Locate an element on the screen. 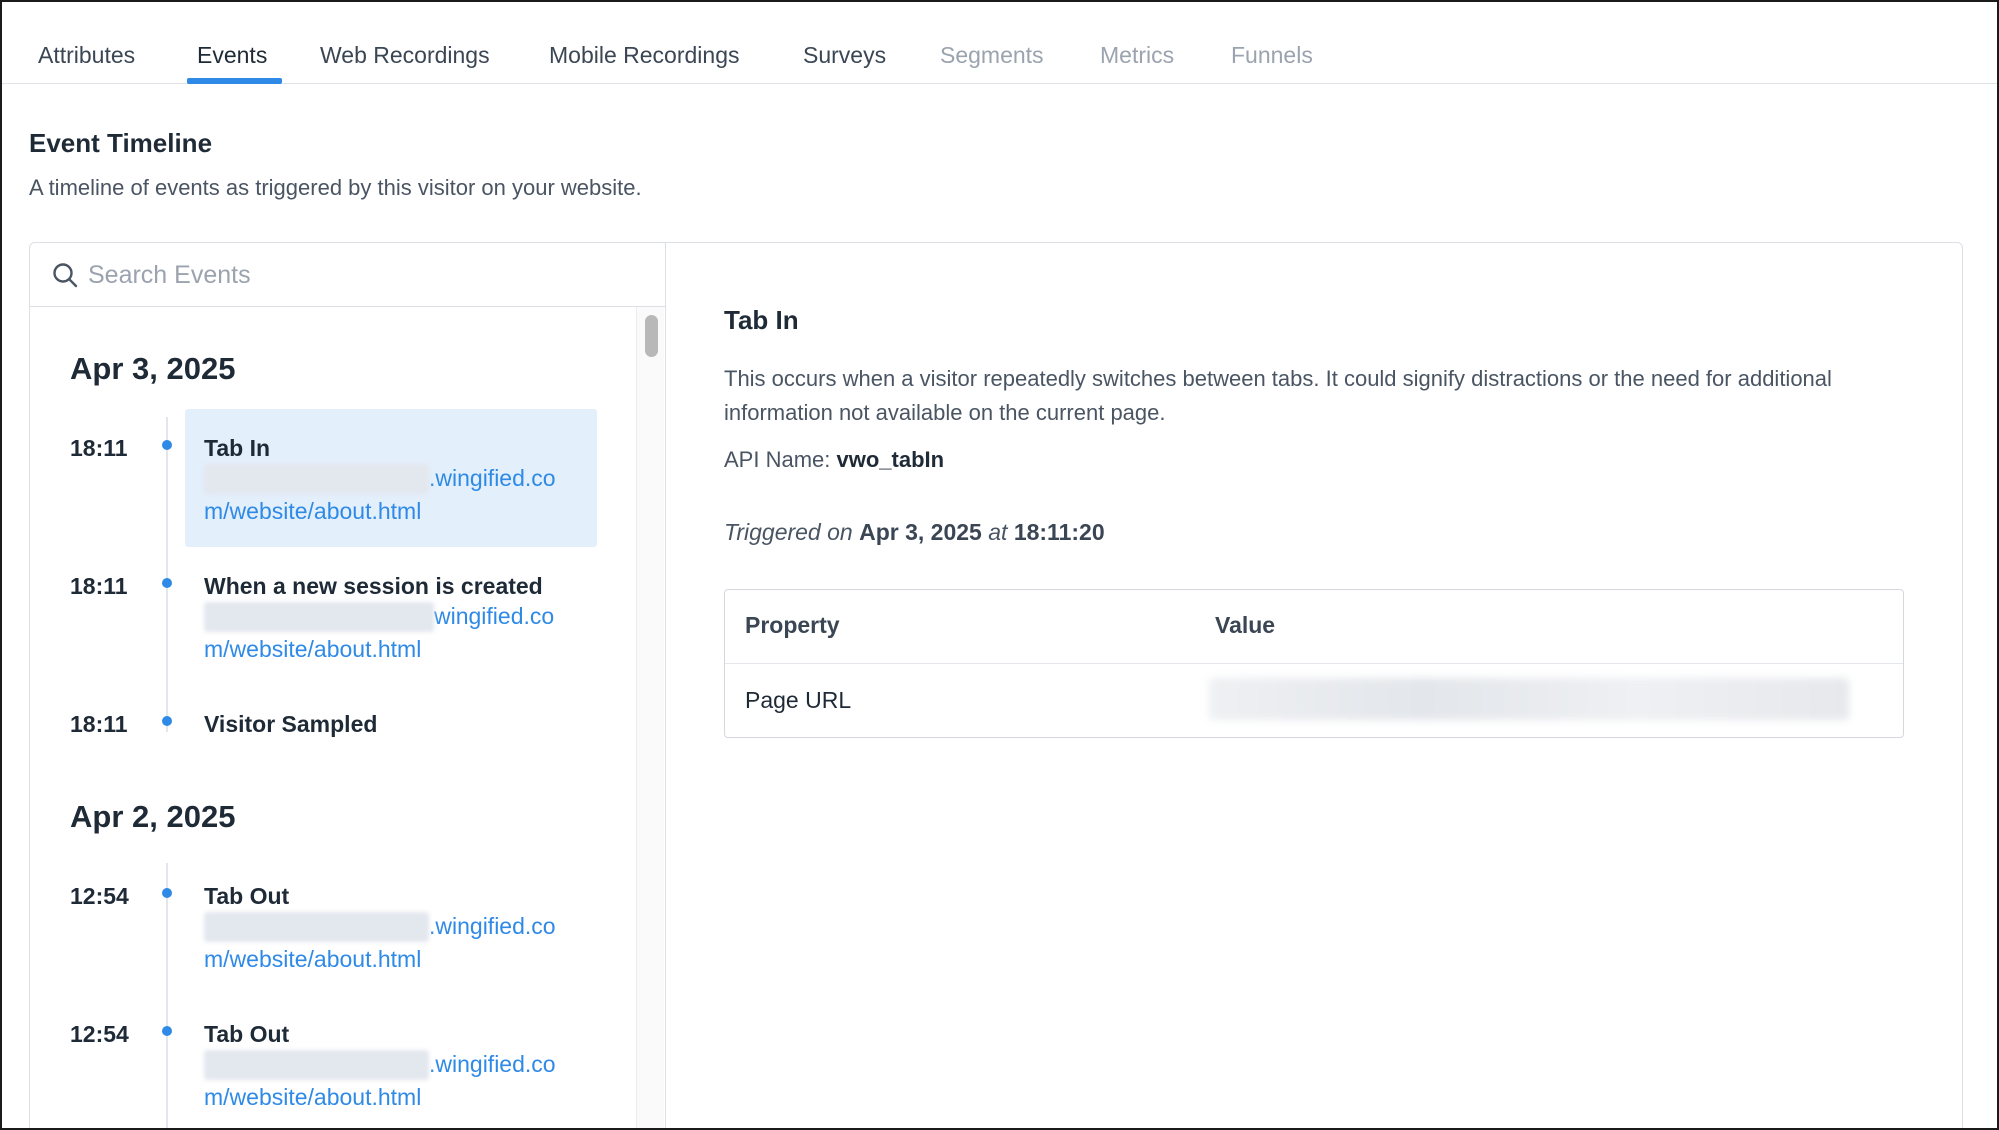 This screenshot has width=1999, height=1130. search-box is located at coordinates (348, 275).